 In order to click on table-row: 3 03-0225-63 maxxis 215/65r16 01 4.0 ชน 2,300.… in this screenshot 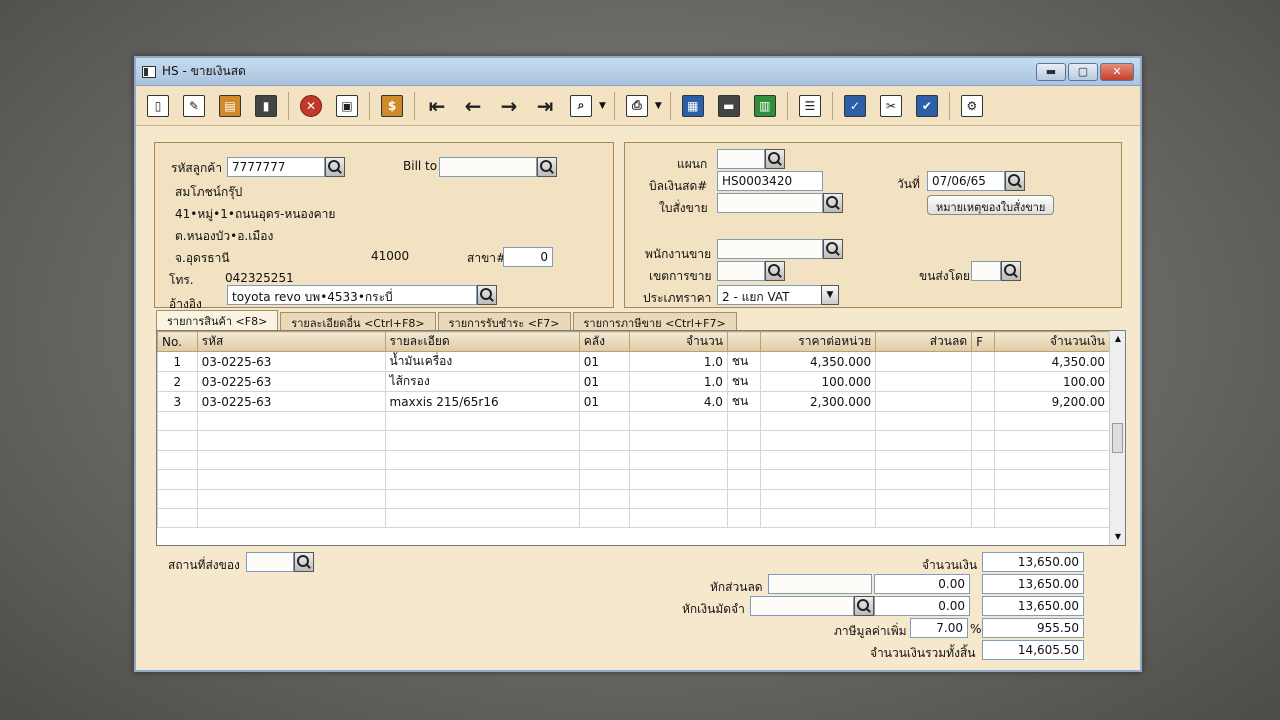, I will do `click(633, 401)`.